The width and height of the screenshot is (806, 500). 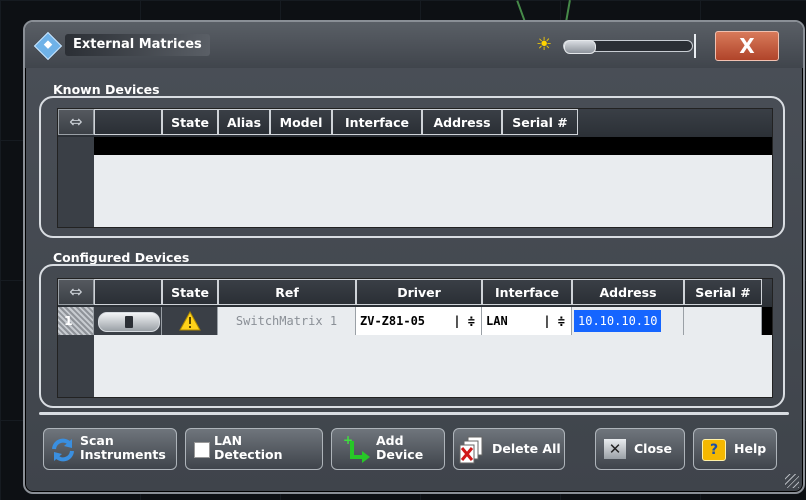 What do you see at coordinates (615, 449) in the screenshot?
I see `close-x-icon: ✕` at bounding box center [615, 449].